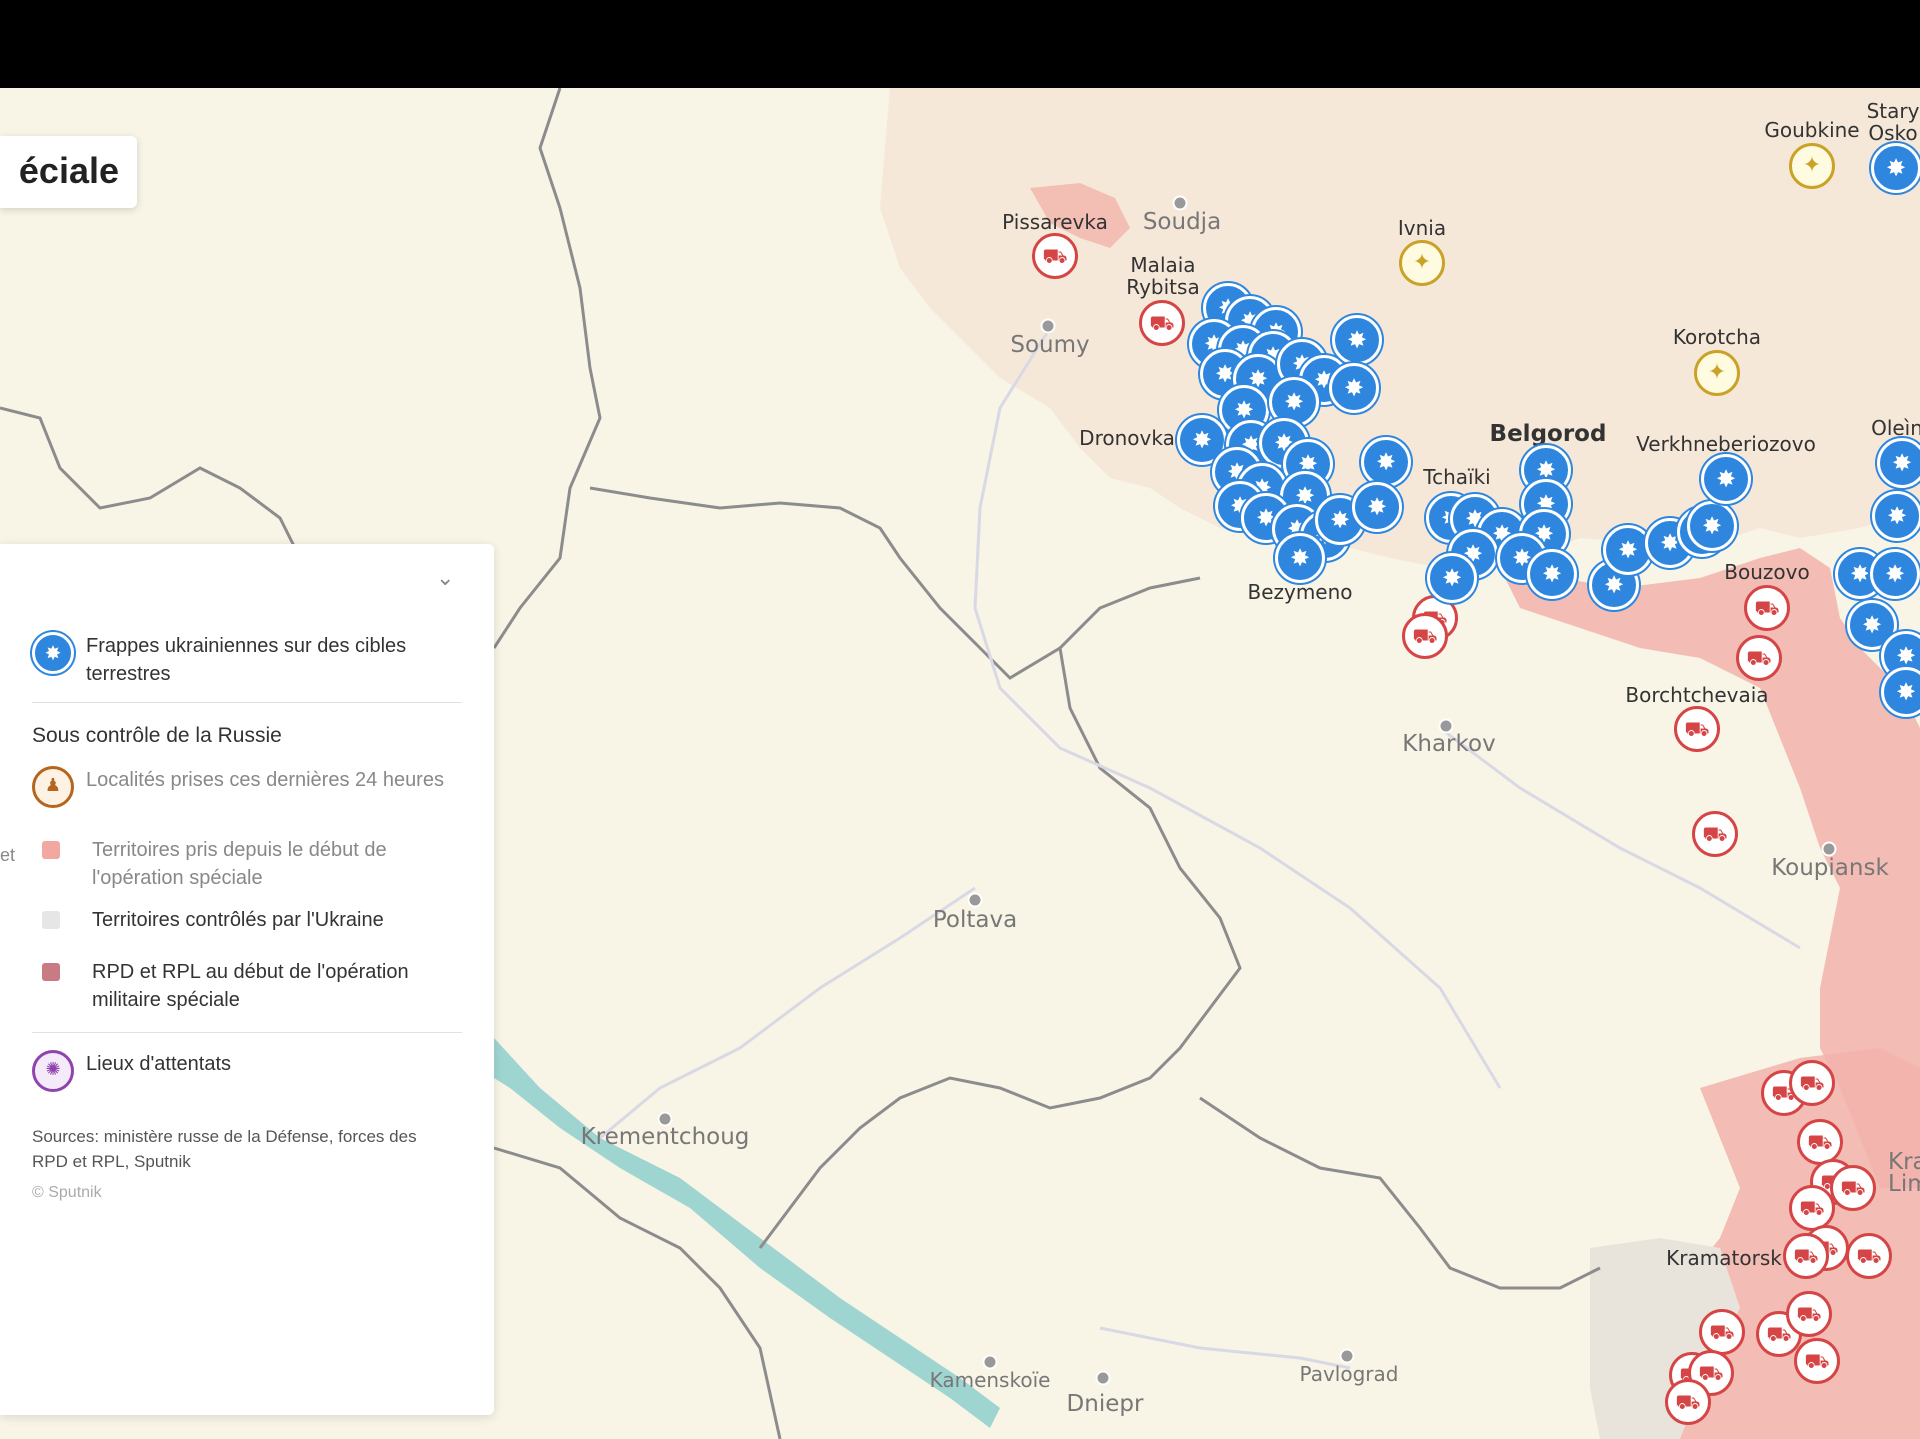  What do you see at coordinates (1127, 438) in the screenshot?
I see `city-label-dronovka: Dronovka` at bounding box center [1127, 438].